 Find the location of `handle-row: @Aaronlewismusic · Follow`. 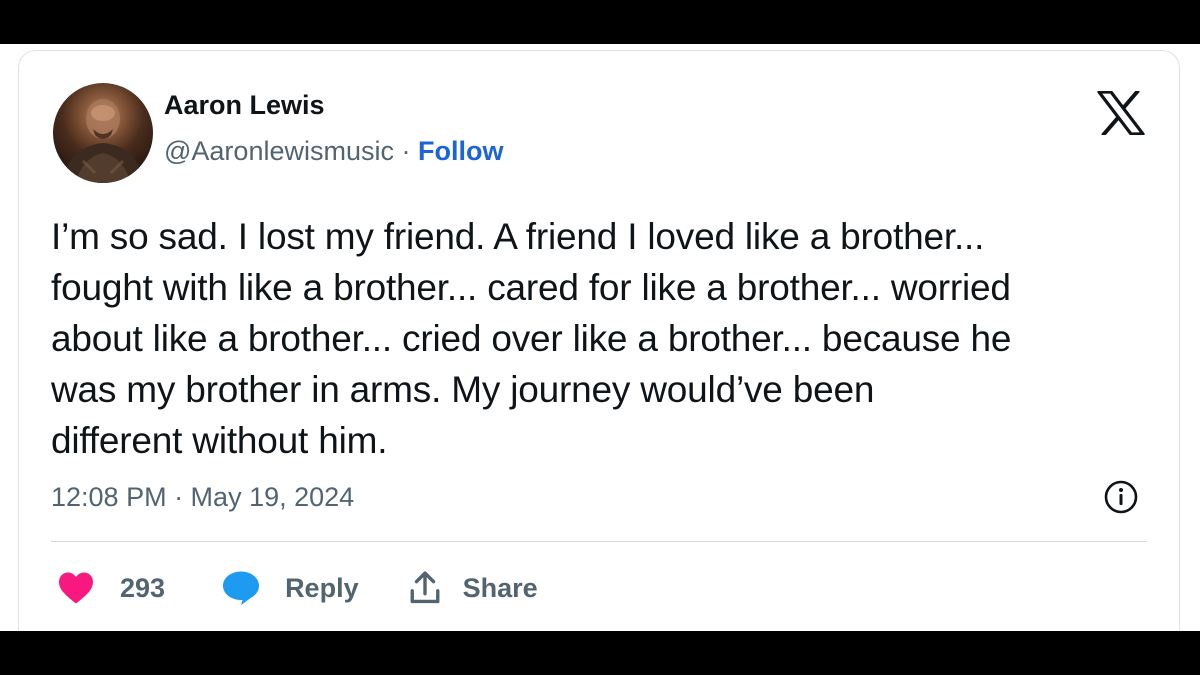

handle-row: @Aaronlewismusic · Follow is located at coordinates (333, 151).